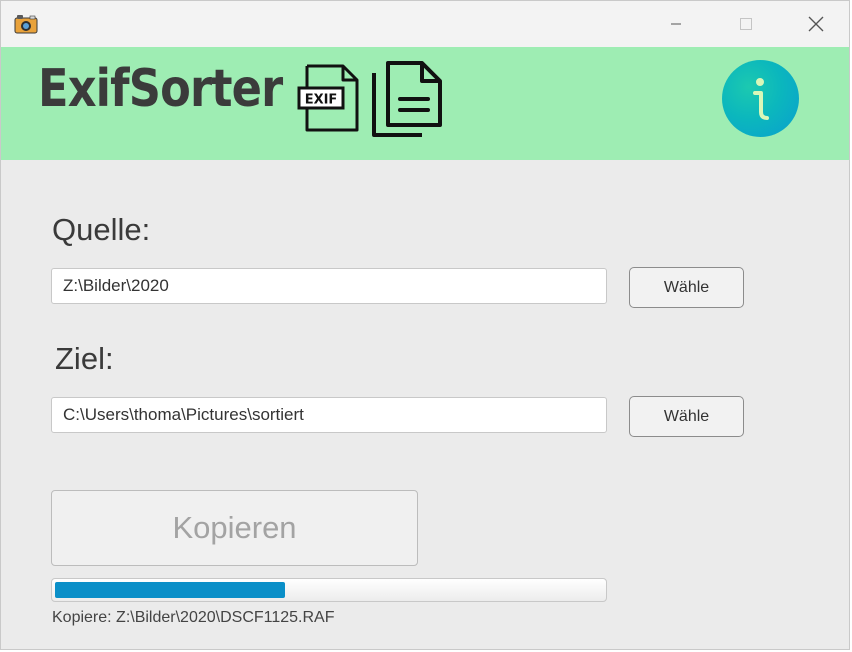  I want to click on close-icon, so click(816, 24).